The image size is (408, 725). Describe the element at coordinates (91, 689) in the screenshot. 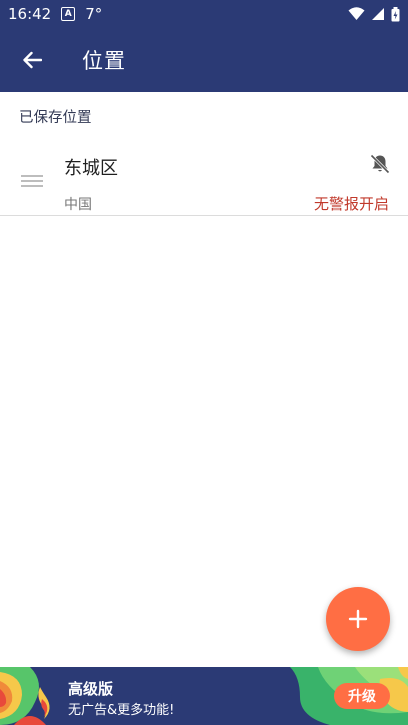

I see `banner-title: 高级版` at that location.